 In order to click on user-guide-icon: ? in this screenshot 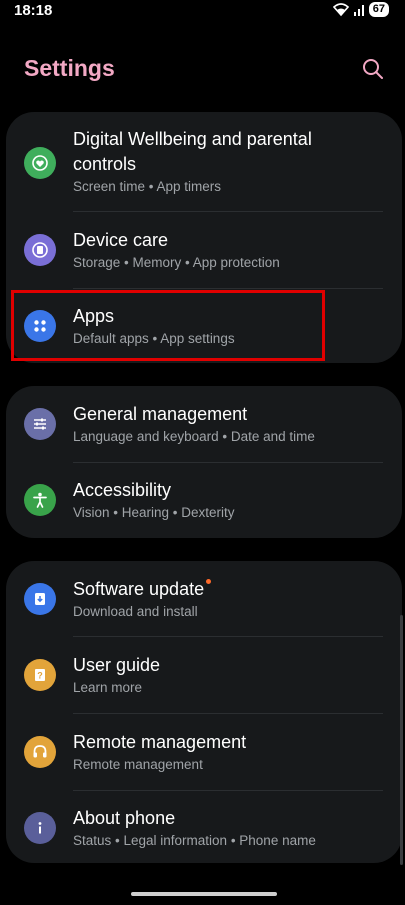, I will do `click(40, 675)`.